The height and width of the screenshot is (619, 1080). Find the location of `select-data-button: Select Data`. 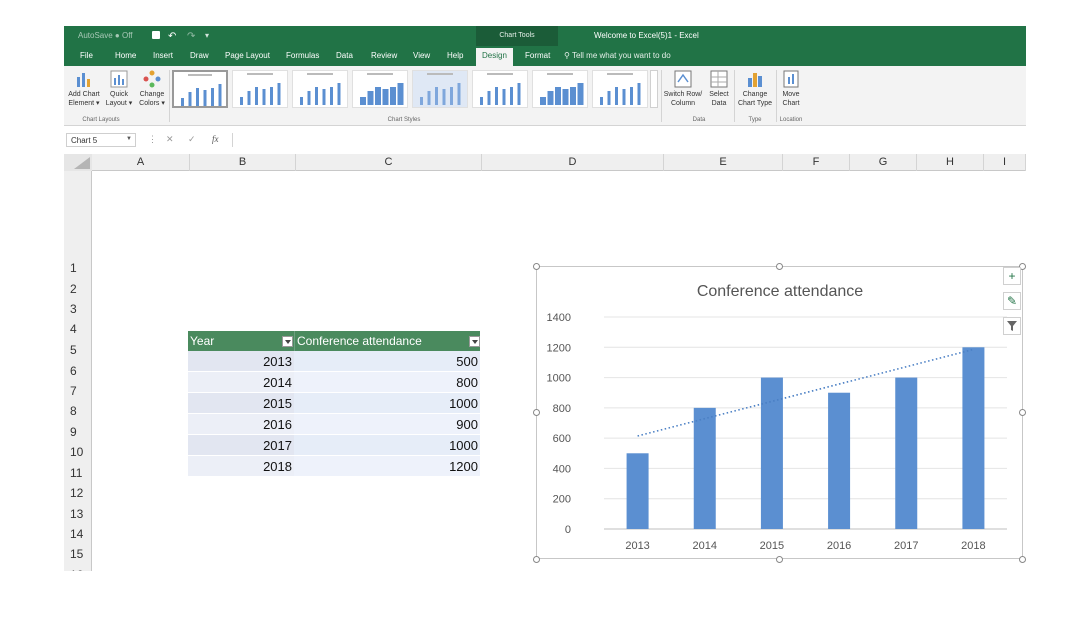

select-data-button: Select Data is located at coordinates (719, 91).